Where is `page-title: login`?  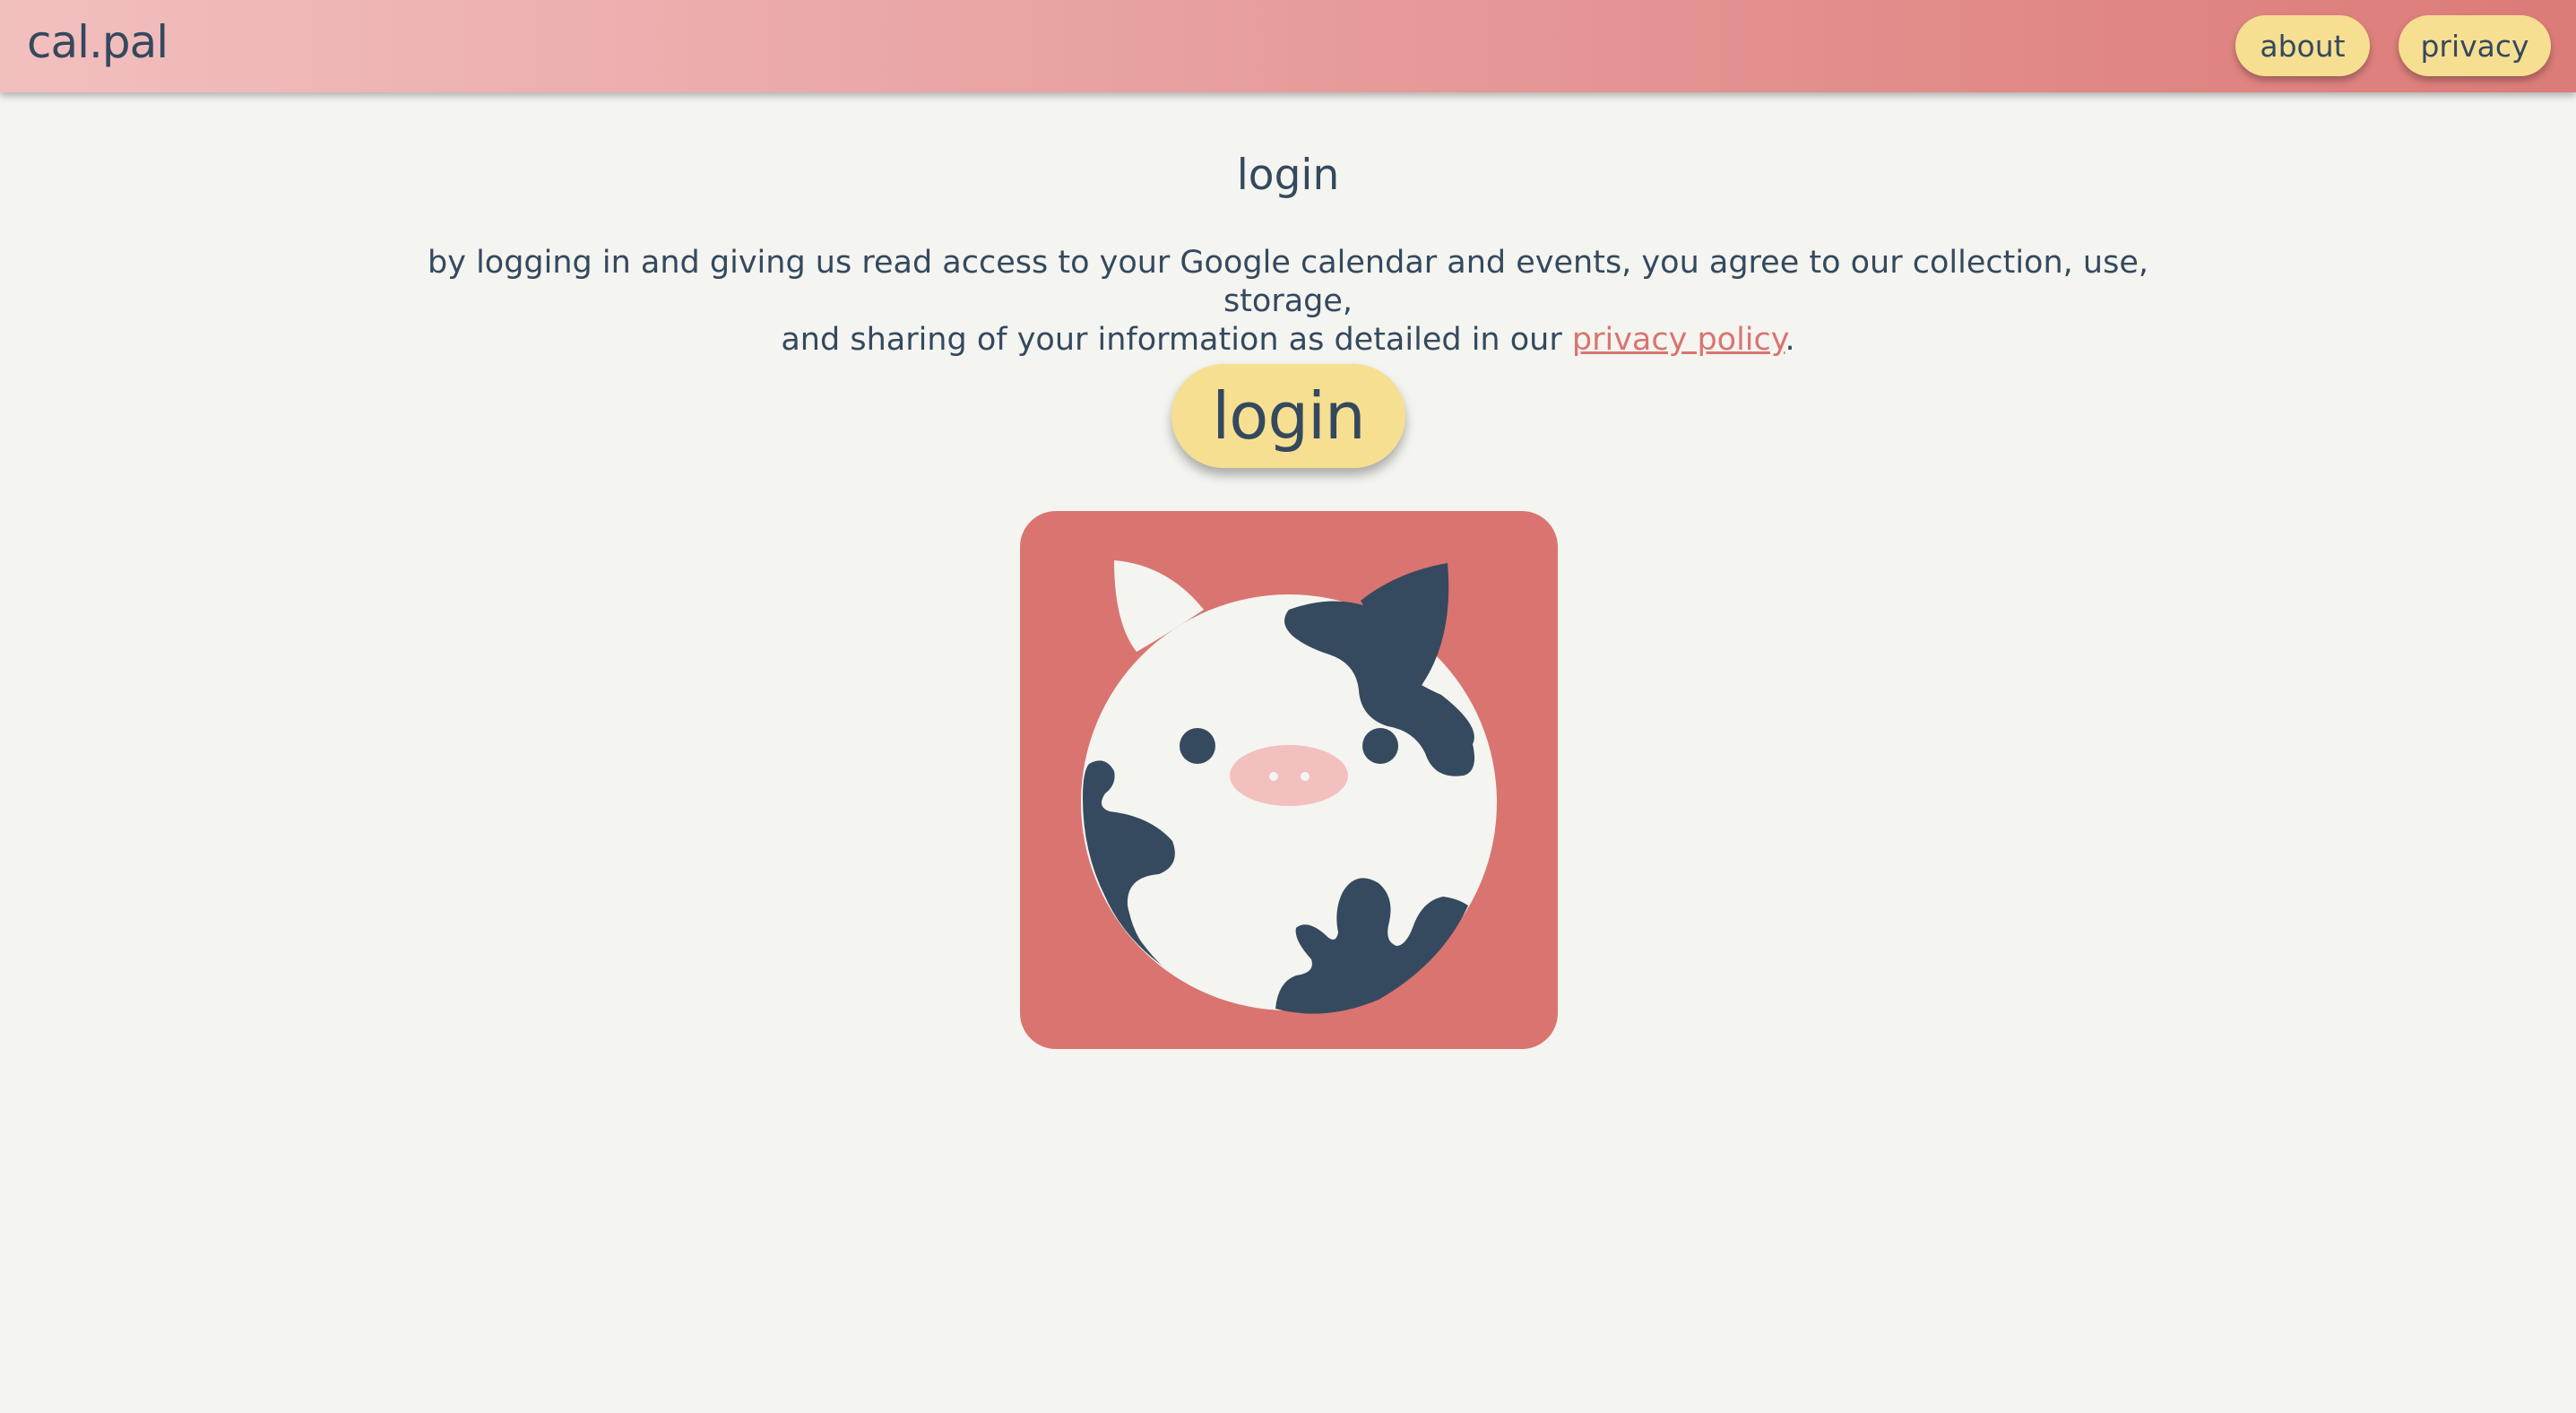 page-title: login is located at coordinates (1288, 175).